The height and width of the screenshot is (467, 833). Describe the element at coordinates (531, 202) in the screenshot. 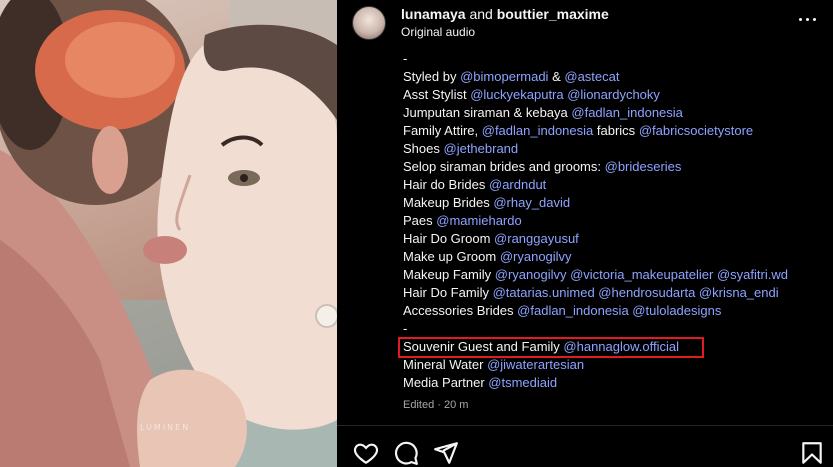

I see `mention-link: @rhay_david` at that location.